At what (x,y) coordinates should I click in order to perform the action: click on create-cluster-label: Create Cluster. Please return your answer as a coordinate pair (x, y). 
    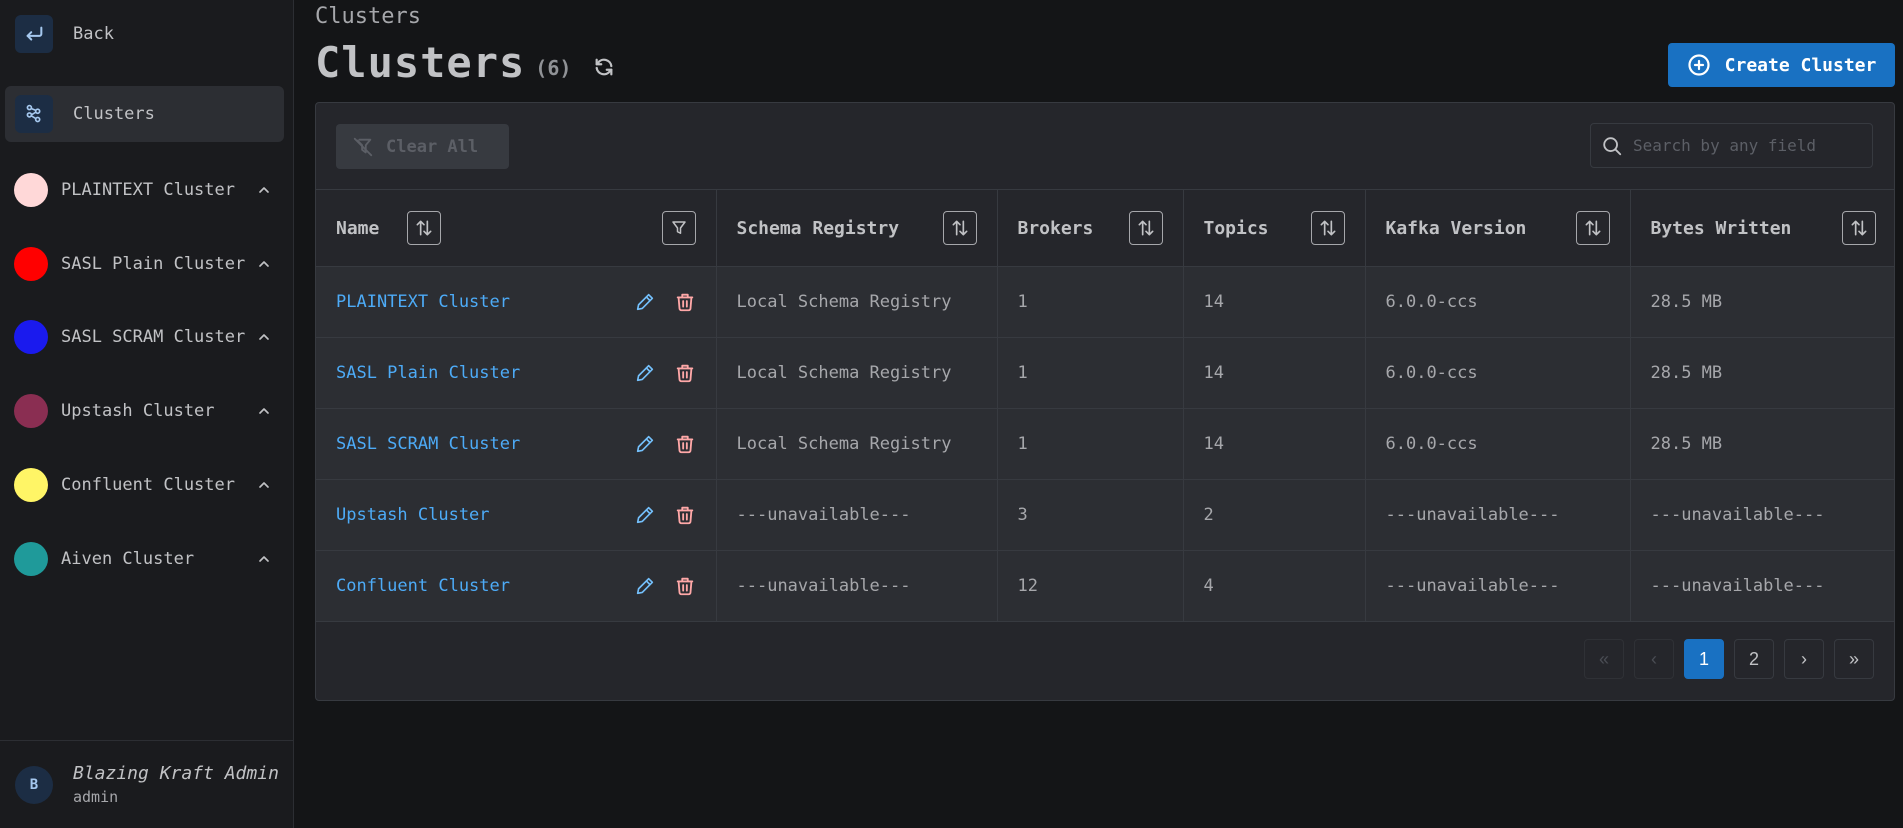
    Looking at the image, I should click on (1800, 65).